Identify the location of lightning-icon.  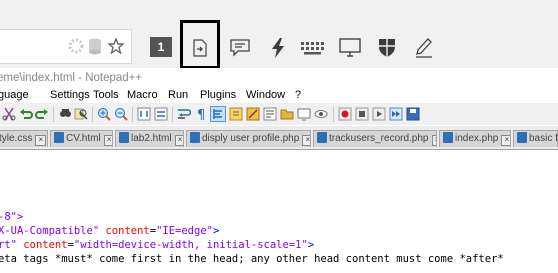
(278, 48).